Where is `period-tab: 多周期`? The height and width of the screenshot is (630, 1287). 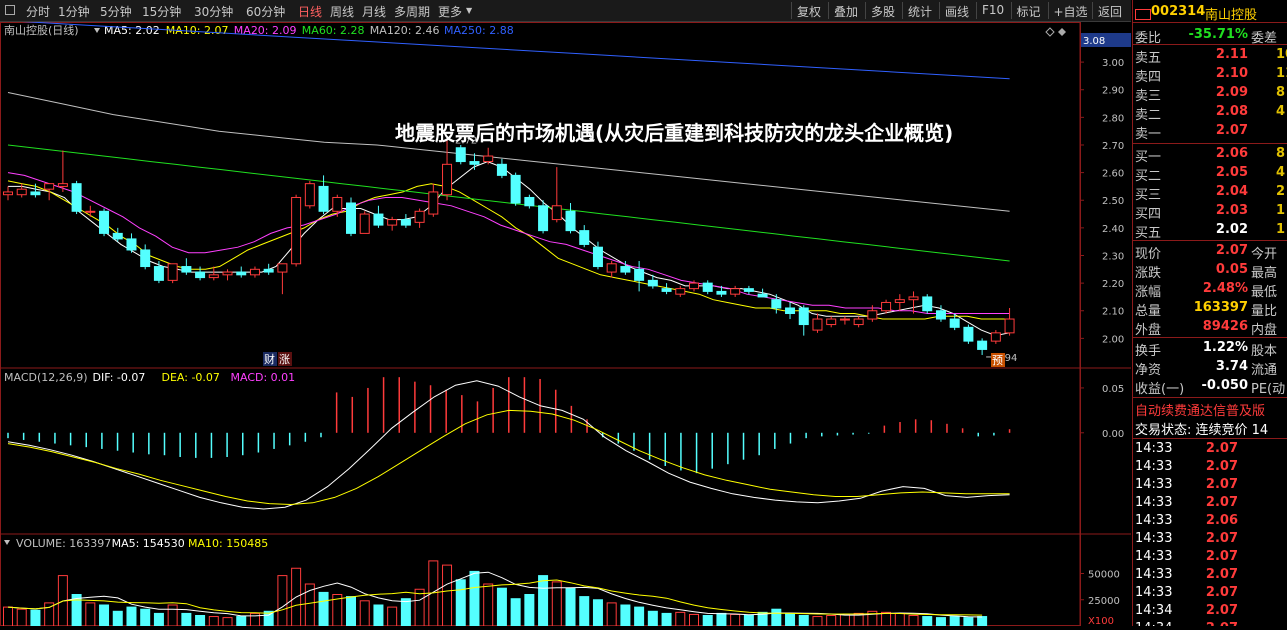 period-tab: 多周期 is located at coordinates (412, 11).